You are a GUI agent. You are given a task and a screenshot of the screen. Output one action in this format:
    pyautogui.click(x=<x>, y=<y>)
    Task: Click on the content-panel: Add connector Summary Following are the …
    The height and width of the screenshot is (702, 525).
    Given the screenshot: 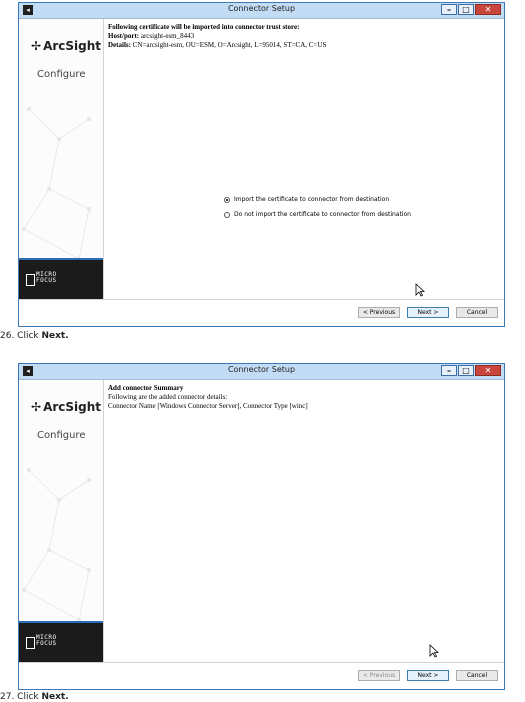 What is the action you would take?
    pyautogui.click(x=303, y=397)
    